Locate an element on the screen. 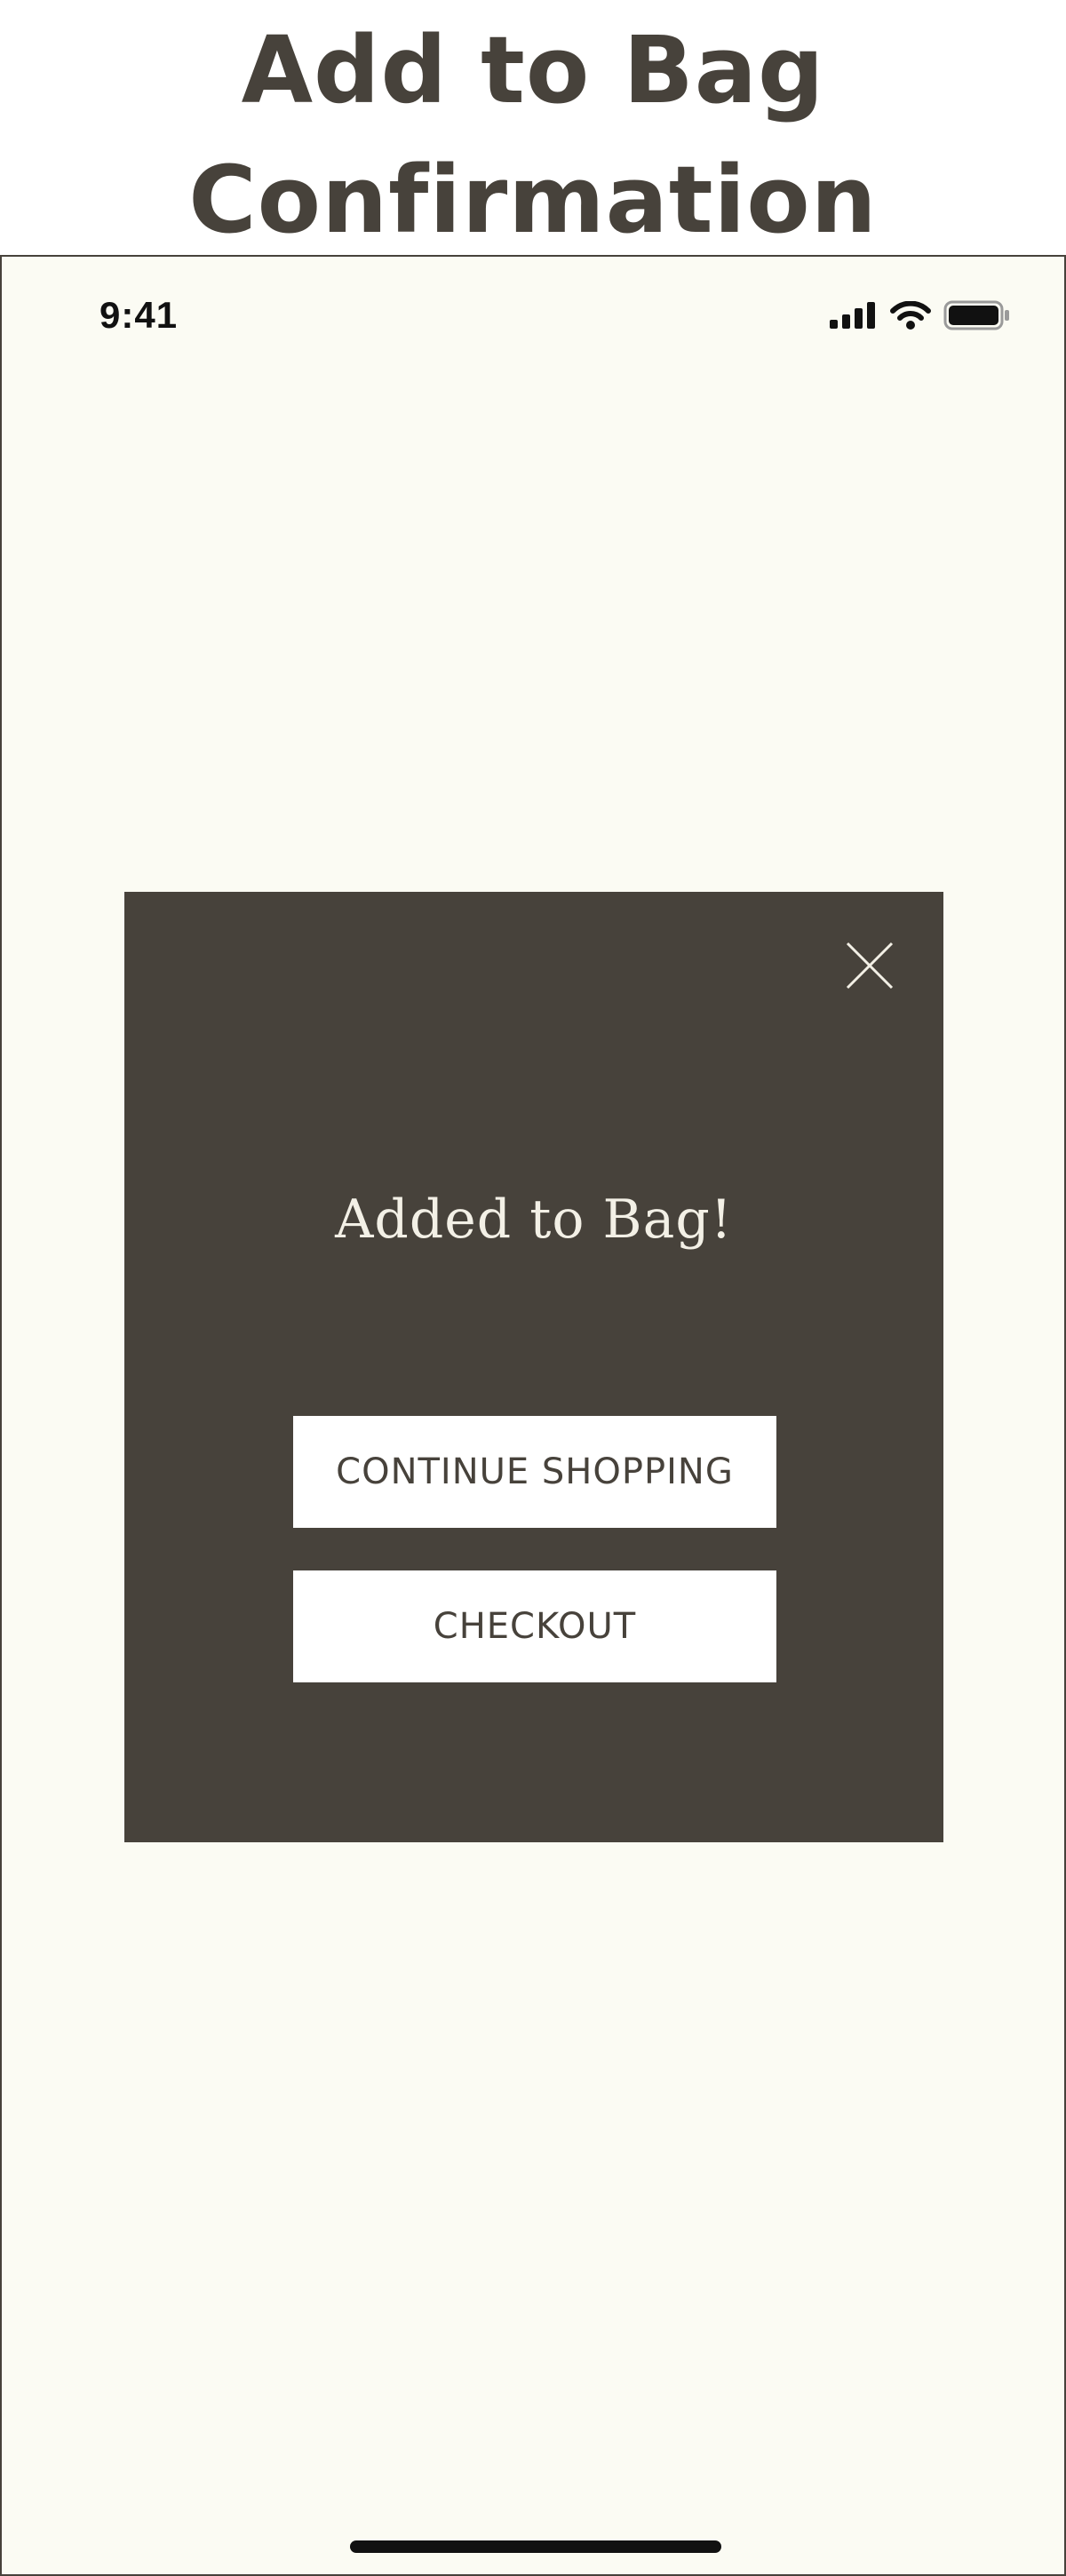 This screenshot has width=1066, height=2576. close-button is located at coordinates (869, 965).